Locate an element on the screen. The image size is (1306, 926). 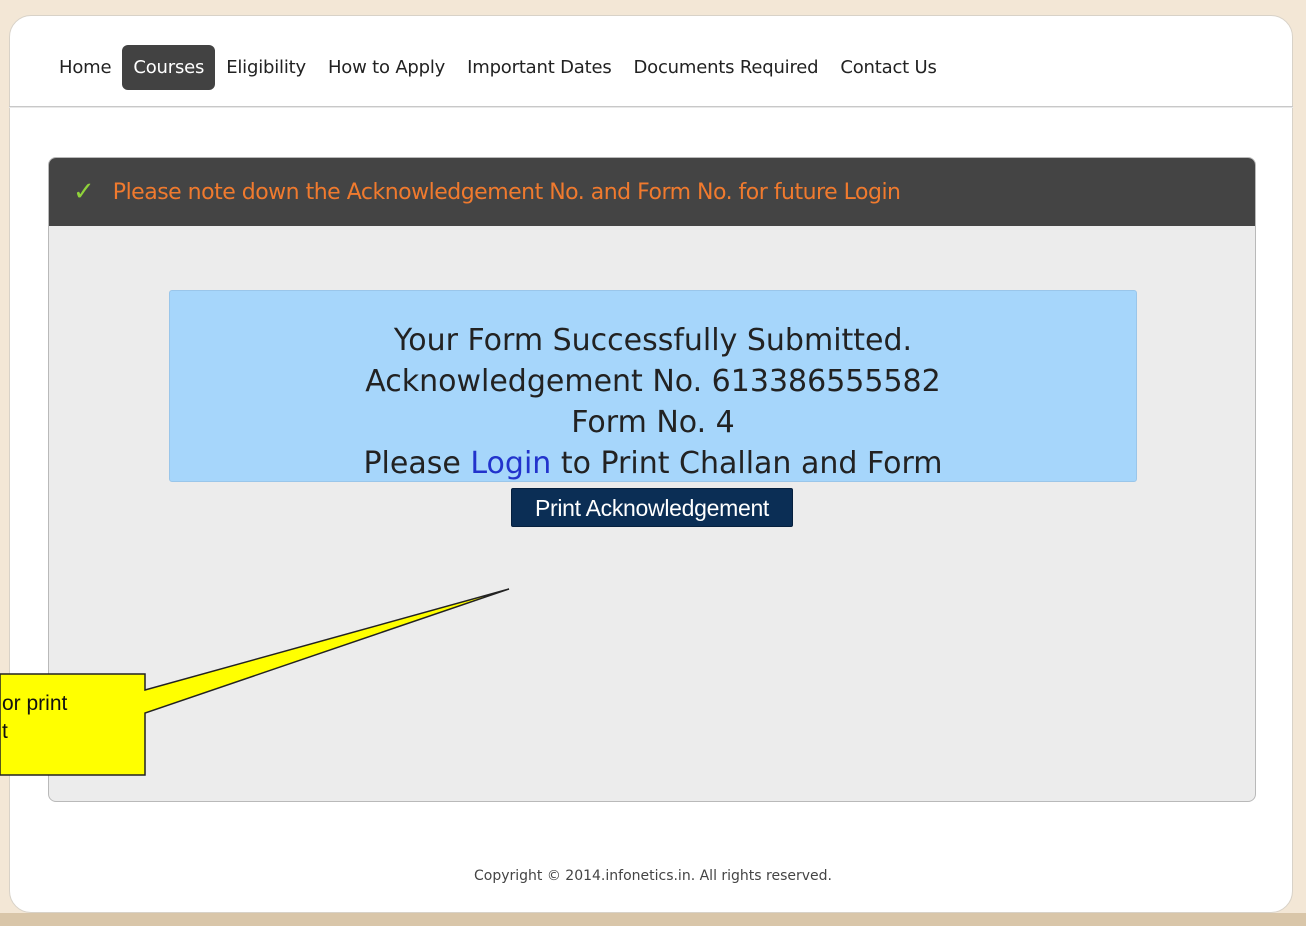
callout-annotation is located at coordinates (255, 682).